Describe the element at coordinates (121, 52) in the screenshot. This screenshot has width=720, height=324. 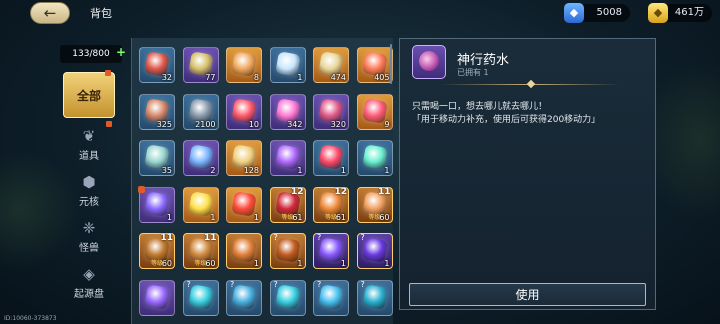
I see `expand-capacity-icon: +` at that location.